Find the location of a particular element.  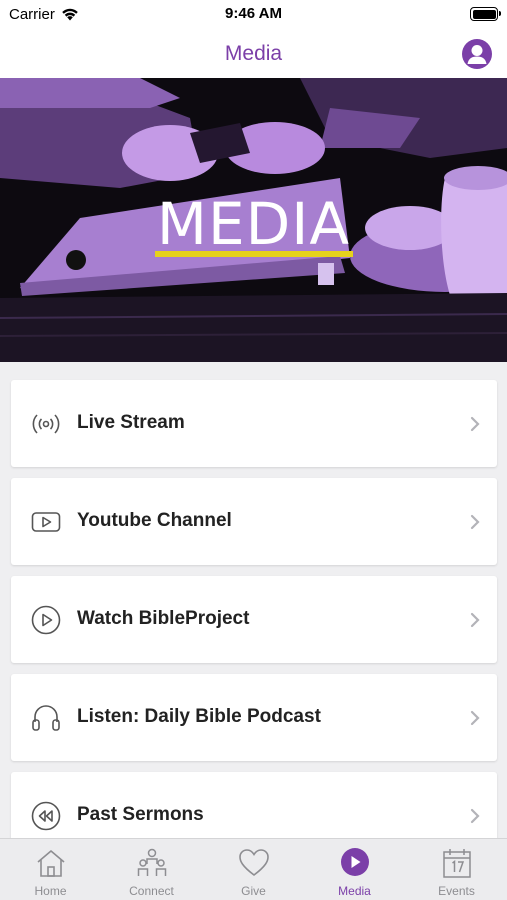

person-icon is located at coordinates (477, 54).